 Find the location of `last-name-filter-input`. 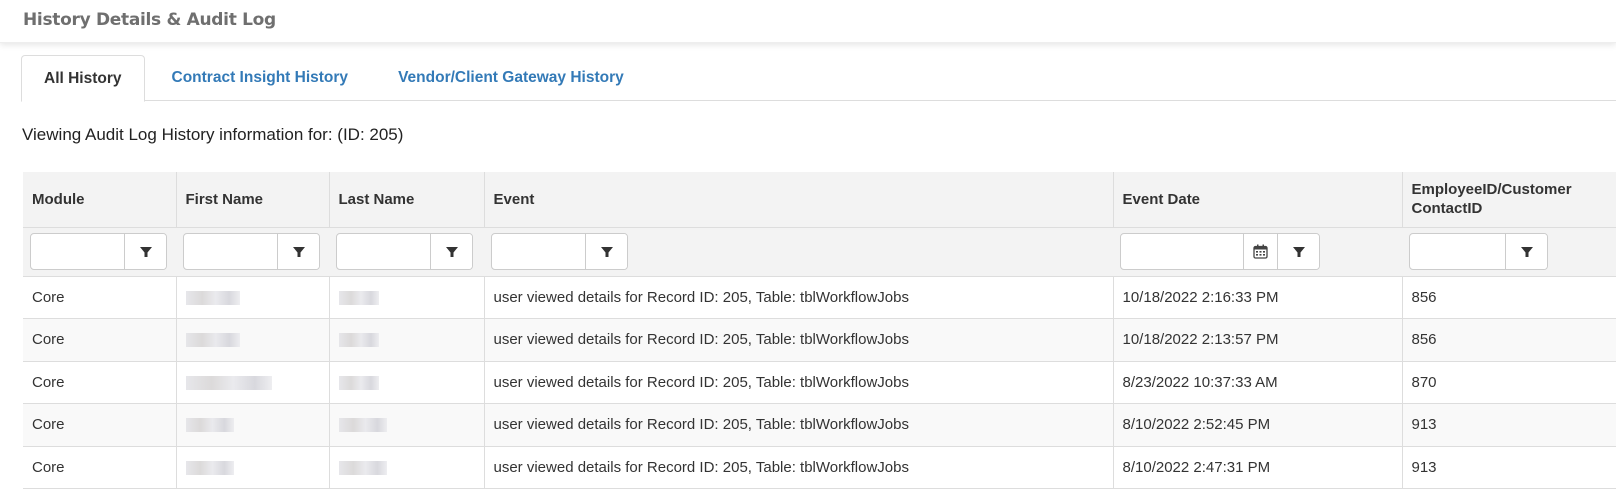

last-name-filter-input is located at coordinates (383, 251).